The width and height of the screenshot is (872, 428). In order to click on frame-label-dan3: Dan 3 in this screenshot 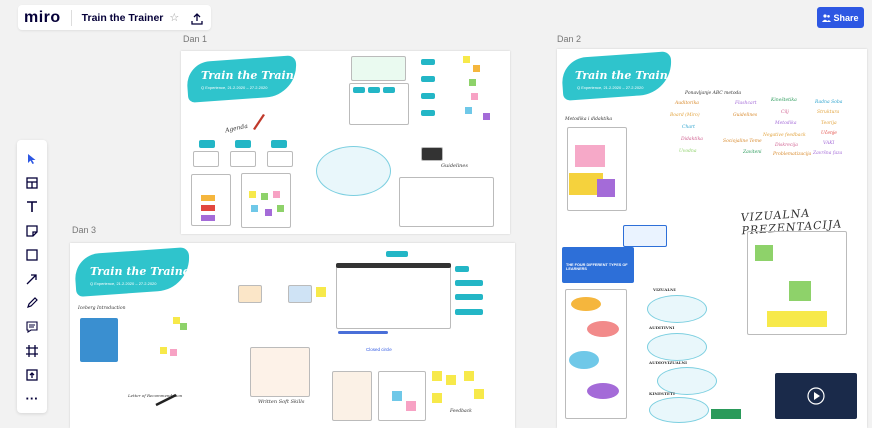, I will do `click(84, 230)`.